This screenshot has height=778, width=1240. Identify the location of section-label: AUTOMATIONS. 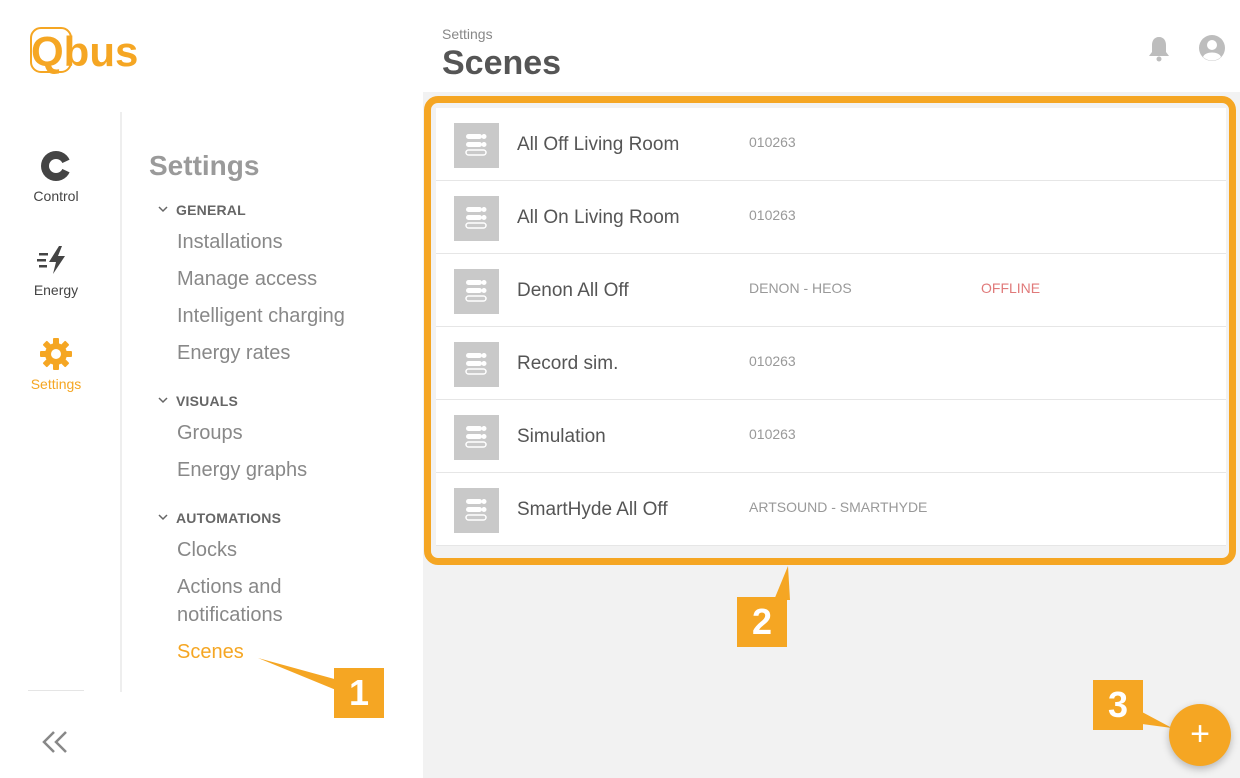
(229, 518).